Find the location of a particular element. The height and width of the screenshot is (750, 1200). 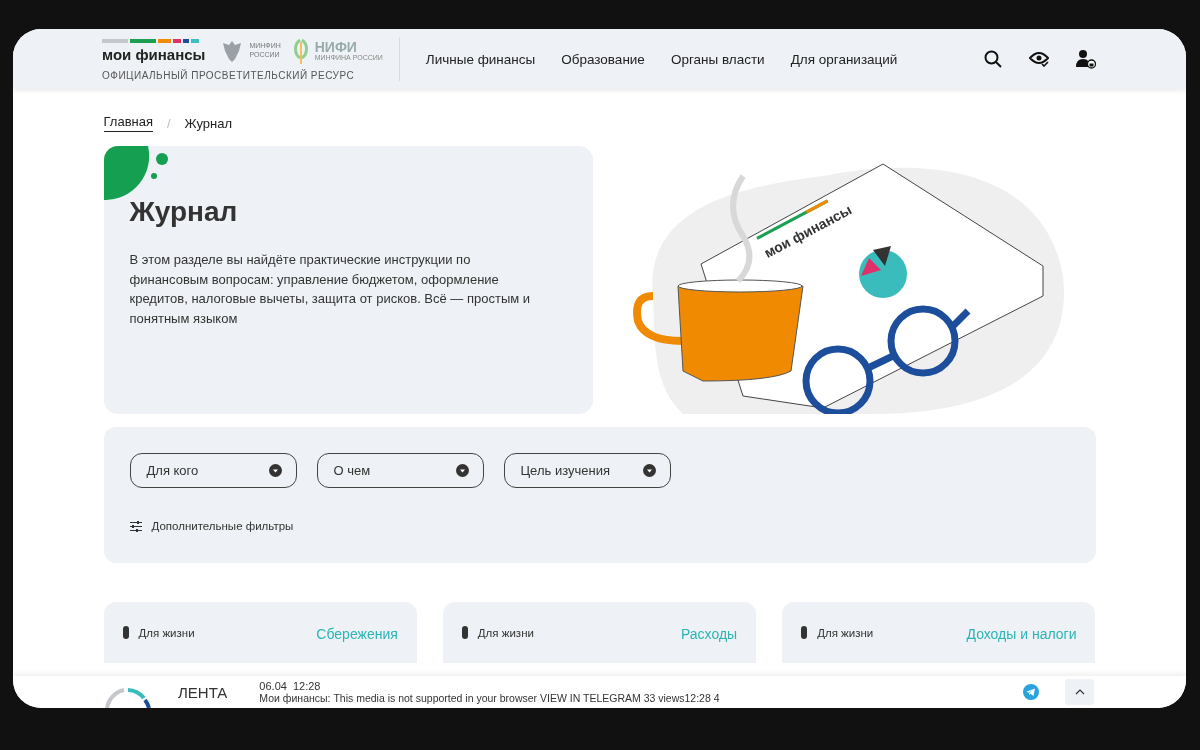

article-card: Для жизни Сбережения is located at coordinates (260, 632).